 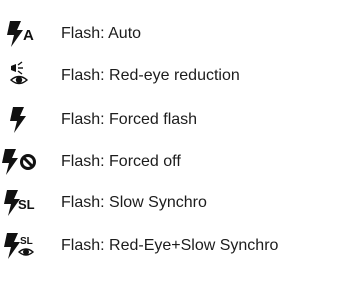 What do you see at coordinates (27, 162) in the screenshot?
I see `flash-off-icon` at bounding box center [27, 162].